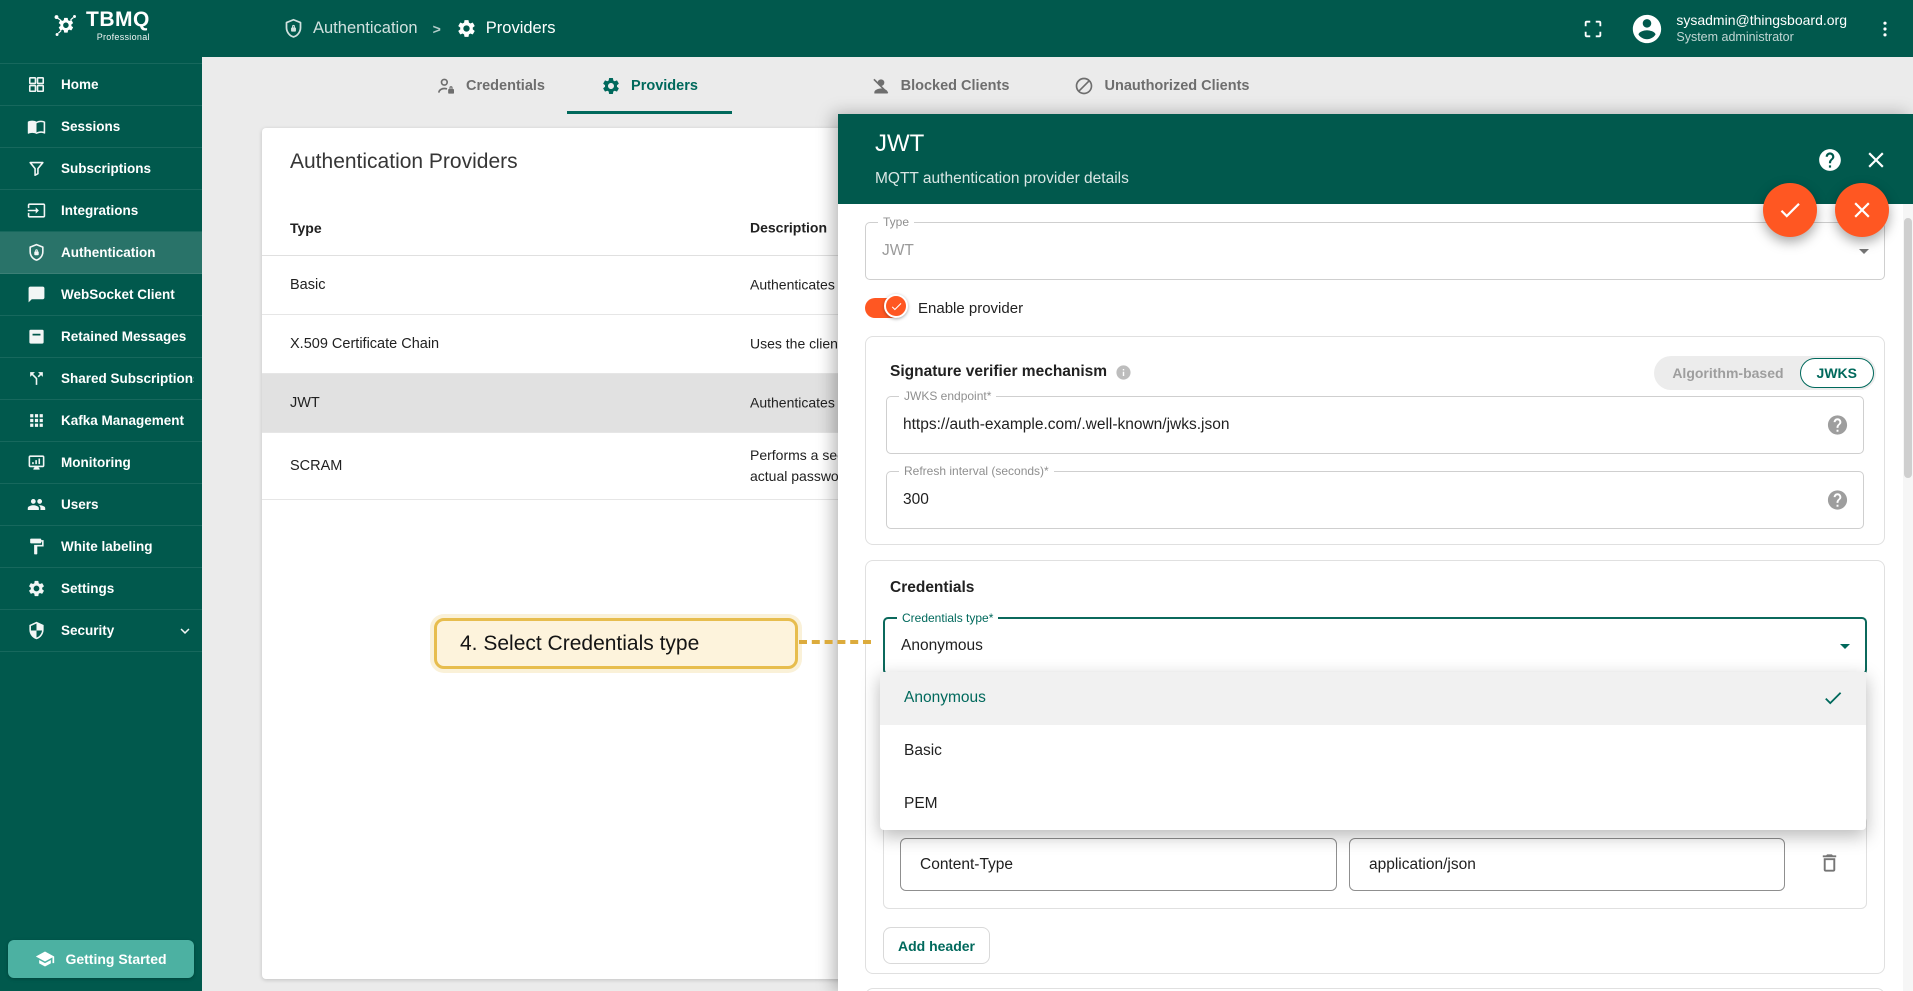 The width and height of the screenshot is (1913, 991). I want to click on cell-description: Uses the client, so click(796, 343).